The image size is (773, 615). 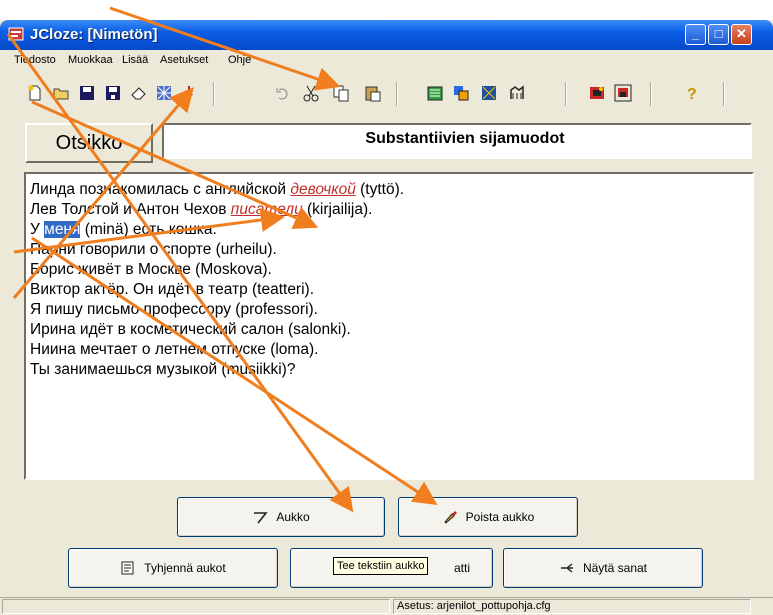 What do you see at coordinates (266, 209) in the screenshot?
I see `gap-word: писатели` at bounding box center [266, 209].